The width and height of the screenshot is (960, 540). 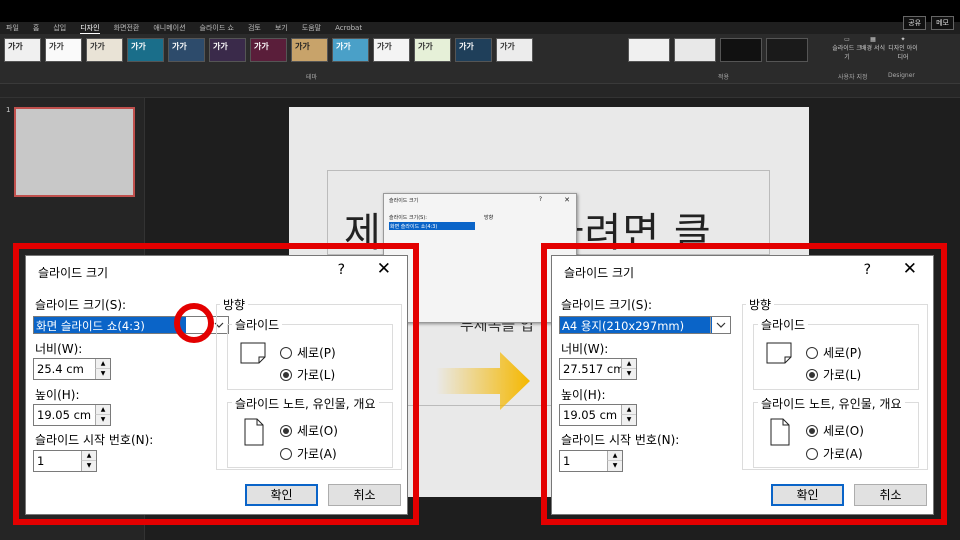 I want to click on theme-7: 가가, so click(x=268, y=50).